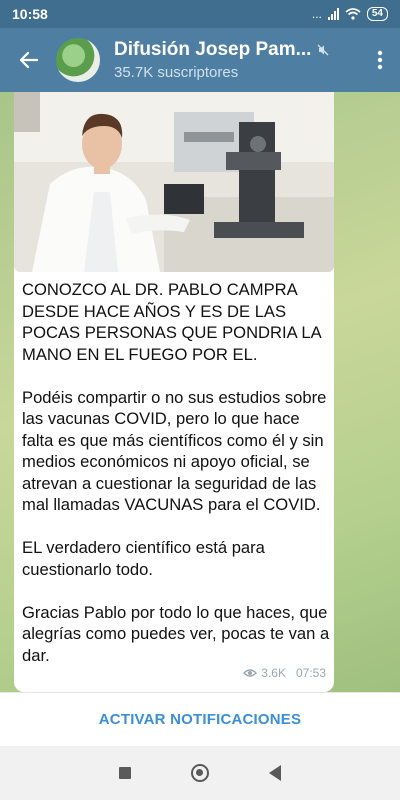 The width and height of the screenshot is (400, 800). I want to click on system-nav-bar, so click(200, 773).